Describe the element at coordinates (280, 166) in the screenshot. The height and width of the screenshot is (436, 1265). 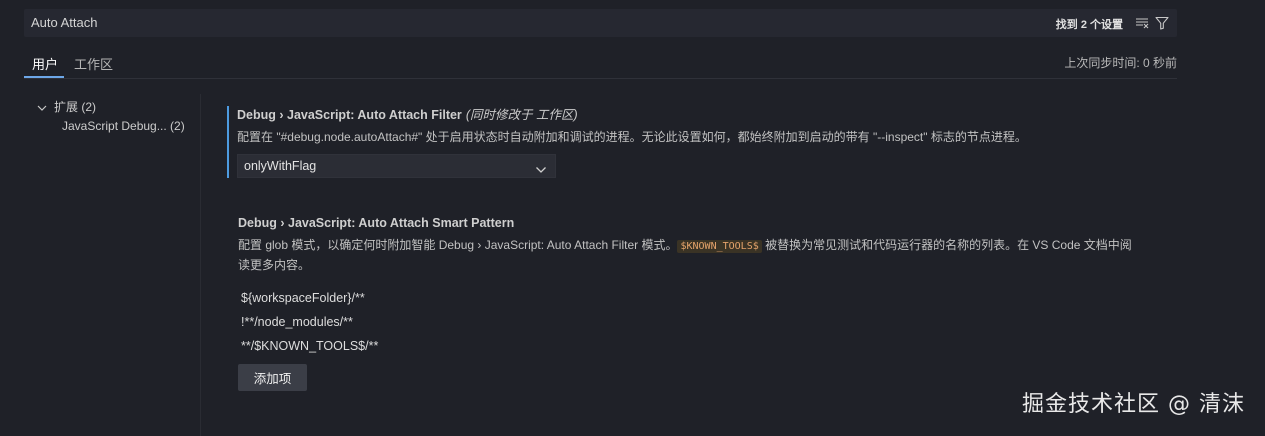
I see `select-value: onlyWithFlag` at that location.